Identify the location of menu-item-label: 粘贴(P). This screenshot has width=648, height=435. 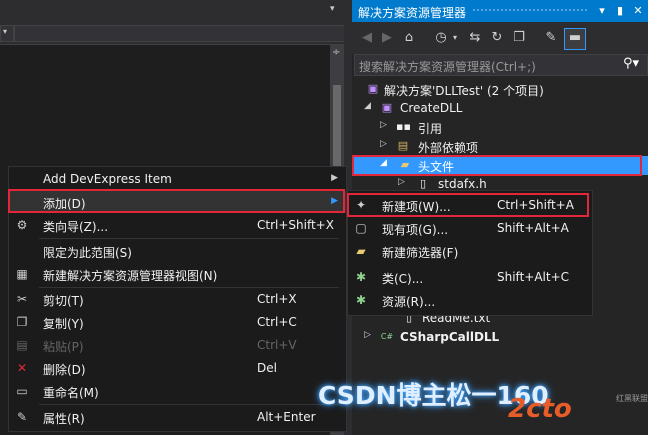
(63, 347).